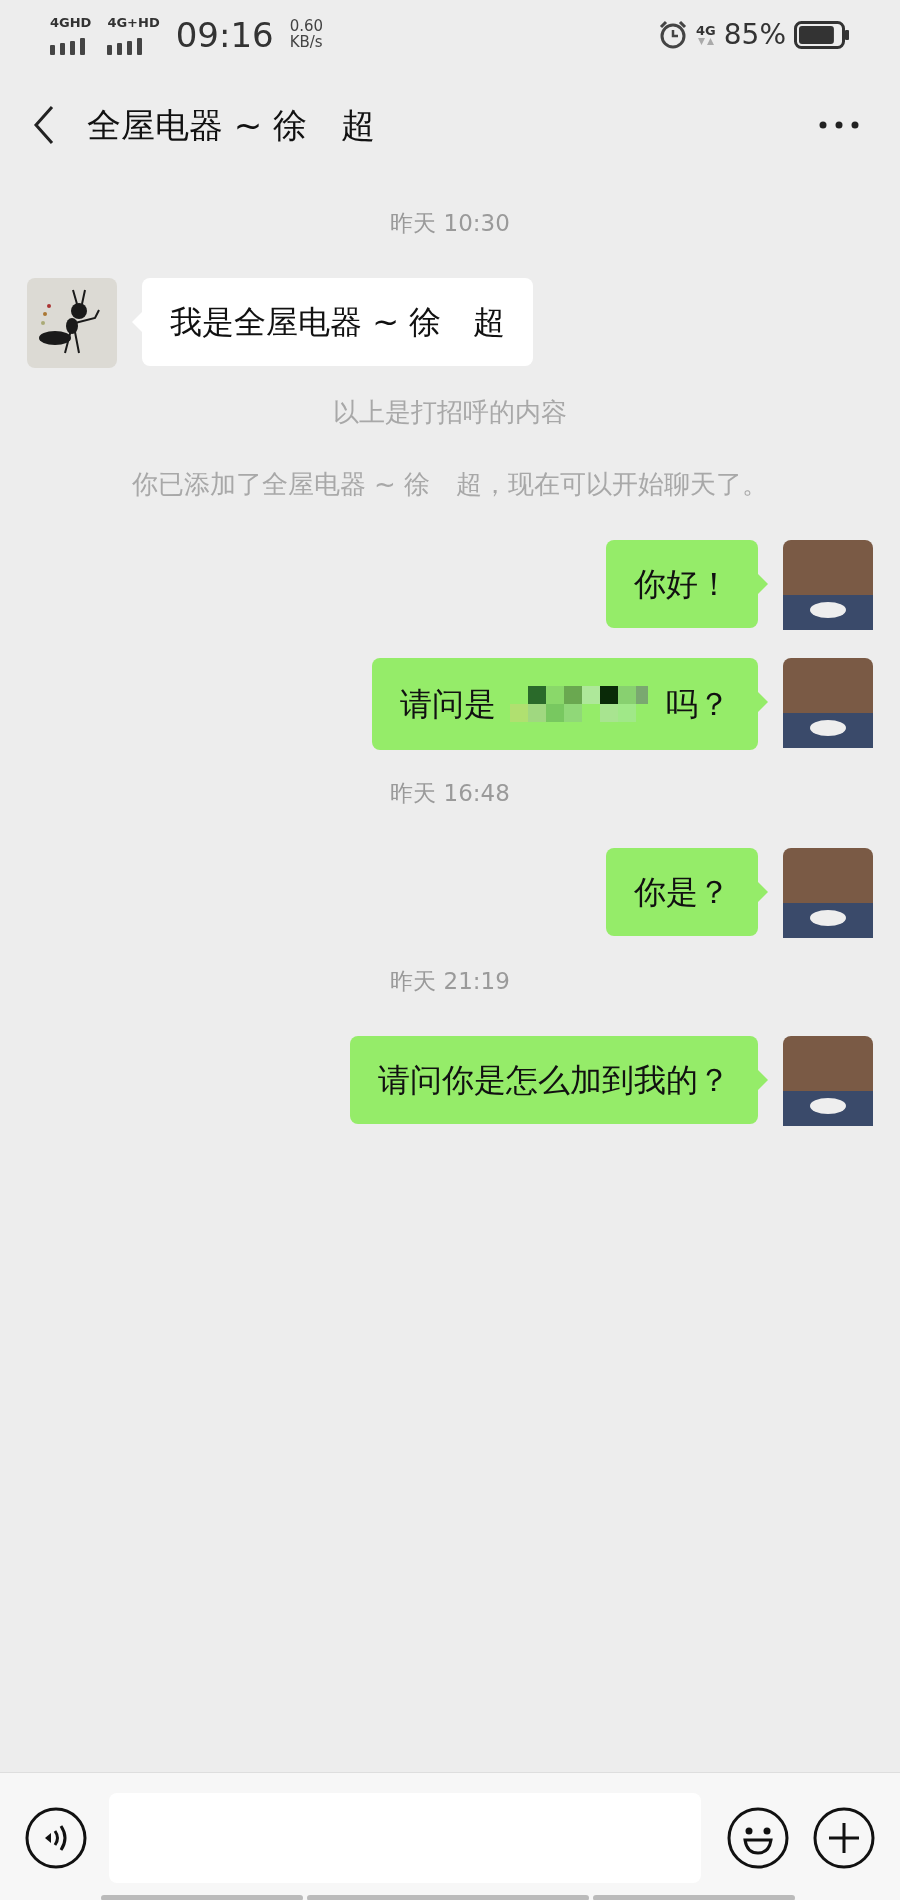  What do you see at coordinates (822, 35) in the screenshot?
I see `battery-icon` at bounding box center [822, 35].